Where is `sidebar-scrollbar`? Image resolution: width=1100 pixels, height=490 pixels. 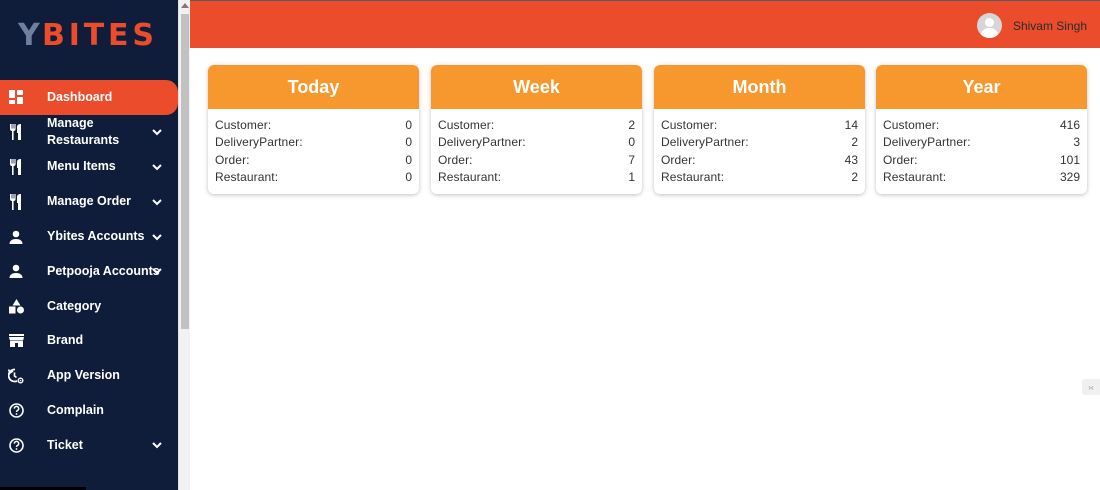 sidebar-scrollbar is located at coordinates (184, 245).